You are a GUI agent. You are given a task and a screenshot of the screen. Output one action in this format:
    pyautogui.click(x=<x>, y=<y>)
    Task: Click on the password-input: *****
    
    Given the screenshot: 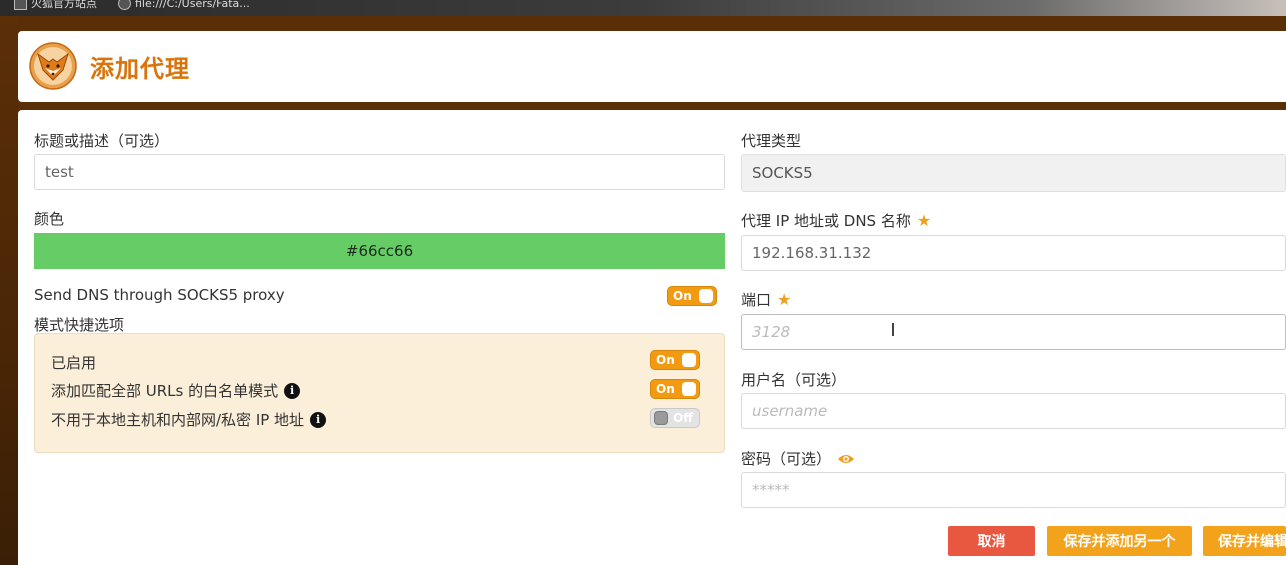 What is the action you would take?
    pyautogui.click(x=1013, y=490)
    